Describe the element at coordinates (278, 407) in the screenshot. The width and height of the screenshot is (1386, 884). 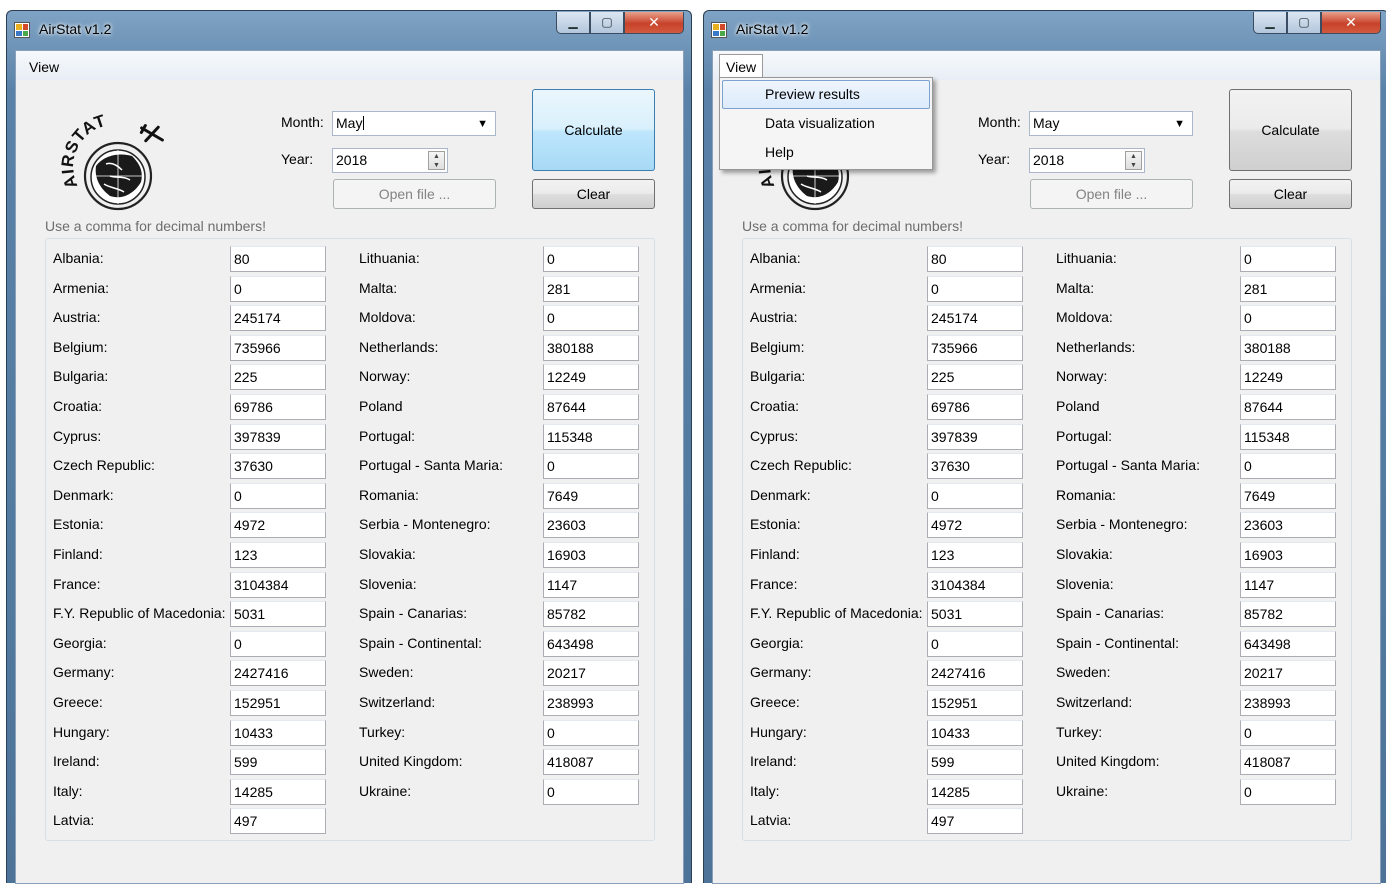
I see `country-value-input: 69786` at that location.